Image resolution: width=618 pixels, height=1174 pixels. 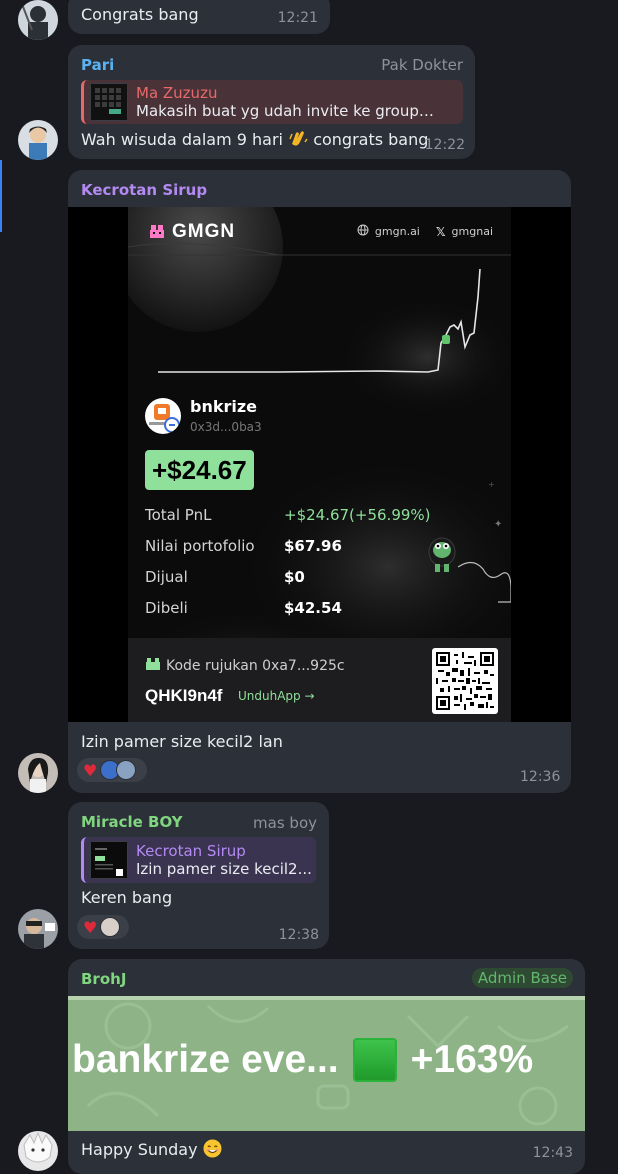 What do you see at coordinates (472, 231) in the screenshot?
I see `x-handle: gmgnai` at bounding box center [472, 231].